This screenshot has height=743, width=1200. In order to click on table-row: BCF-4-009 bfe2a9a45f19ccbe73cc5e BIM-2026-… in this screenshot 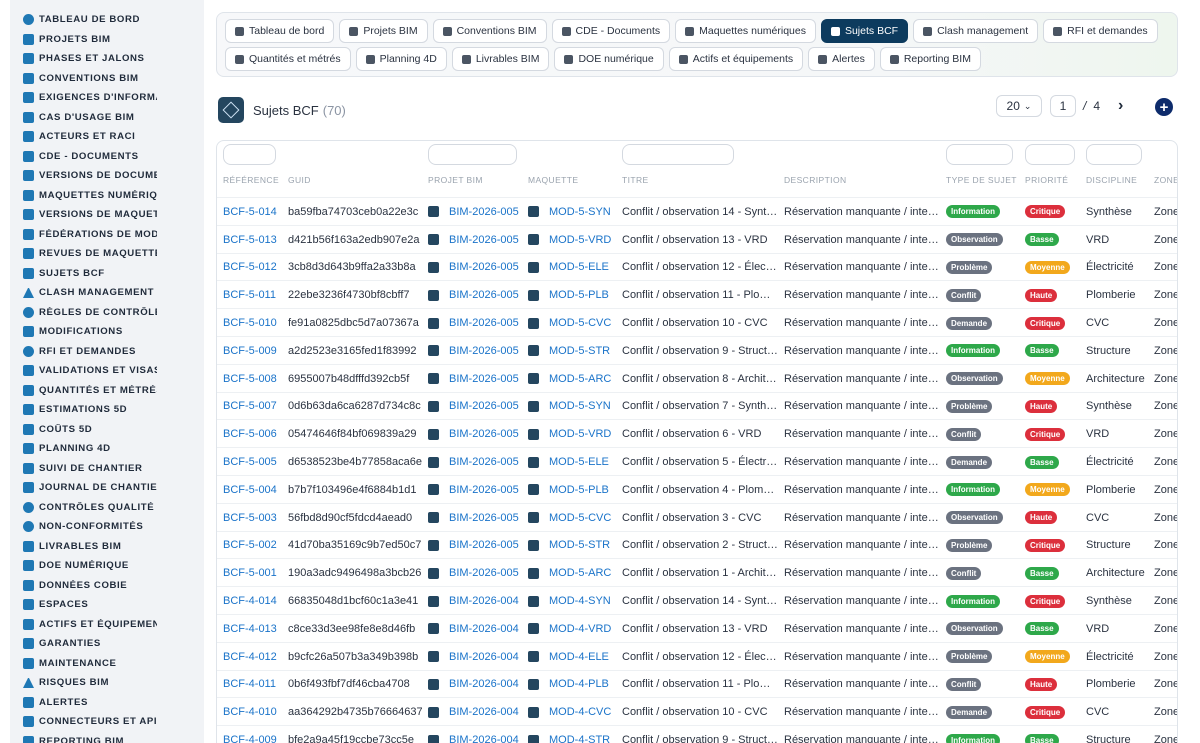, I will do `click(697, 734)`.